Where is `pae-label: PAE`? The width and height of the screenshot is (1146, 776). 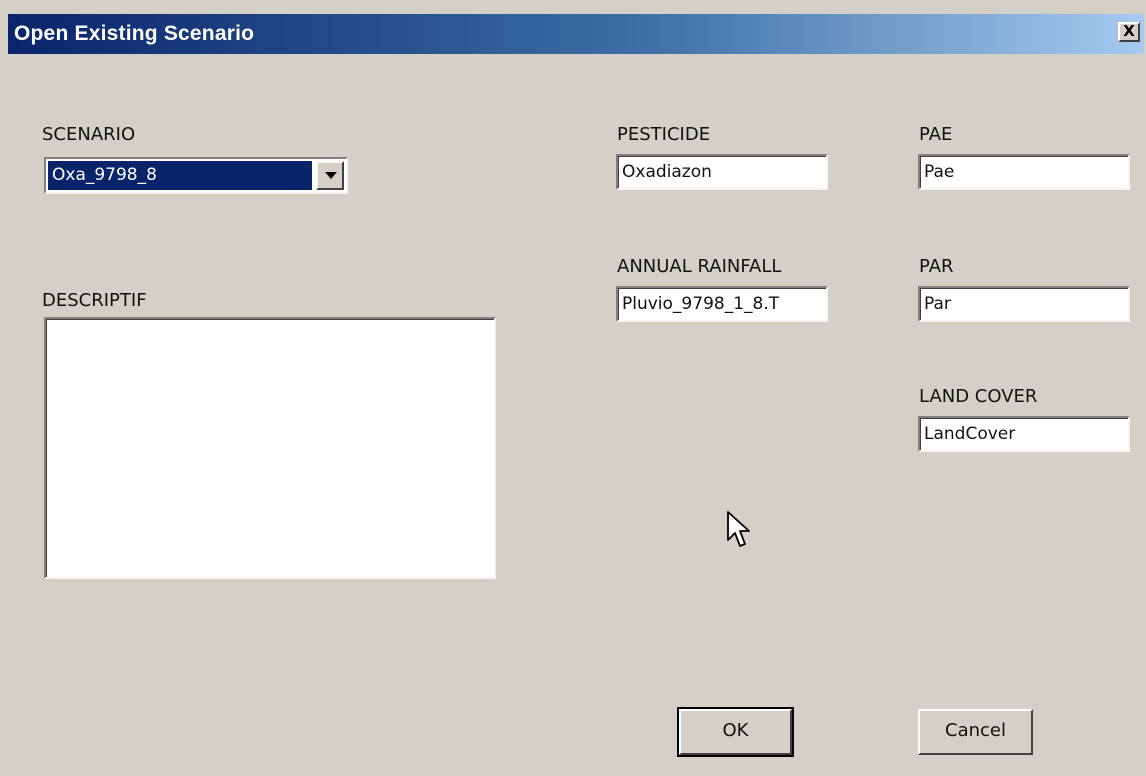
pae-label: PAE is located at coordinates (936, 134).